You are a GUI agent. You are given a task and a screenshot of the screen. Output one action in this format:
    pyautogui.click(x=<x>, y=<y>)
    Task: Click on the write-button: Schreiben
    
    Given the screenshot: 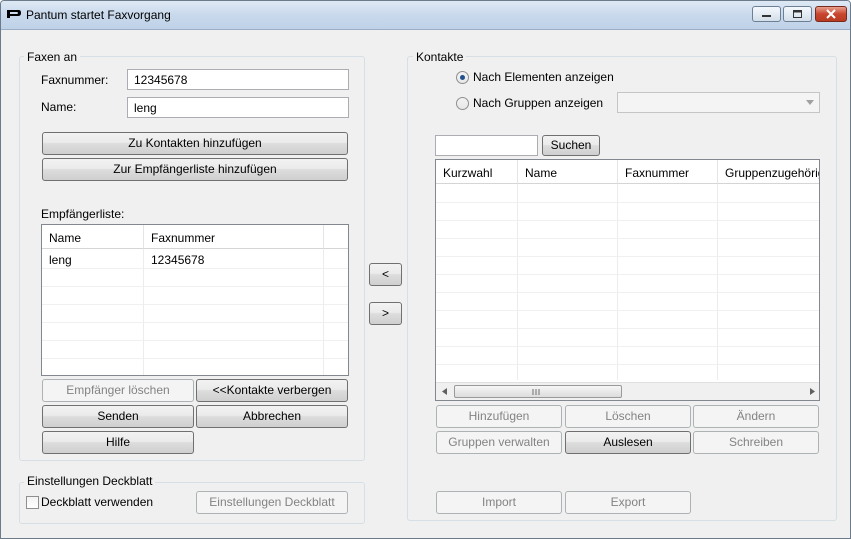 What is the action you would take?
    pyautogui.click(x=756, y=442)
    